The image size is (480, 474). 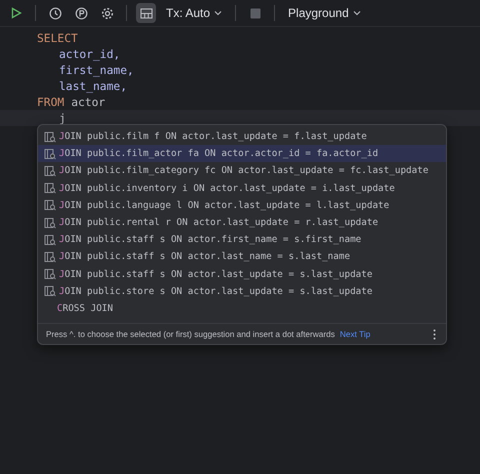 What do you see at coordinates (242, 205) in the screenshot?
I see `completion-item: JOIN public.language l ON actor.last_update = l.last_update` at bounding box center [242, 205].